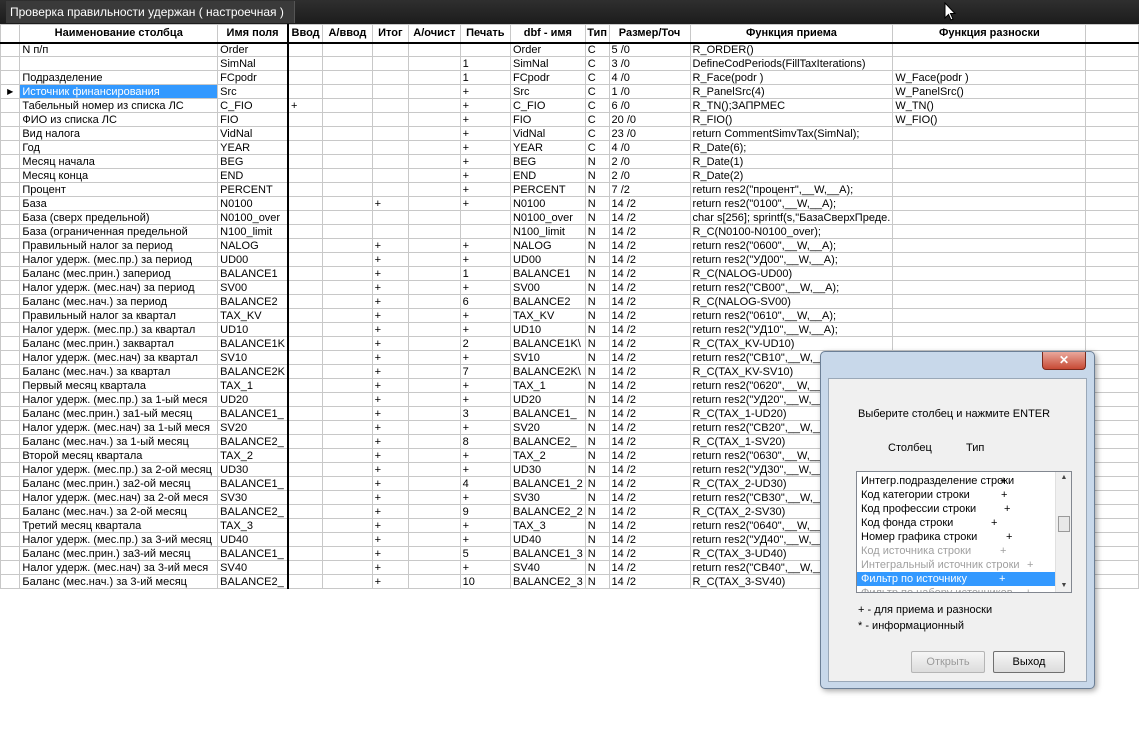 The width and height of the screenshot is (1139, 735). Describe the element at coordinates (956, 481) in the screenshot. I see `list-item: Интегр.подразделение строки +` at that location.